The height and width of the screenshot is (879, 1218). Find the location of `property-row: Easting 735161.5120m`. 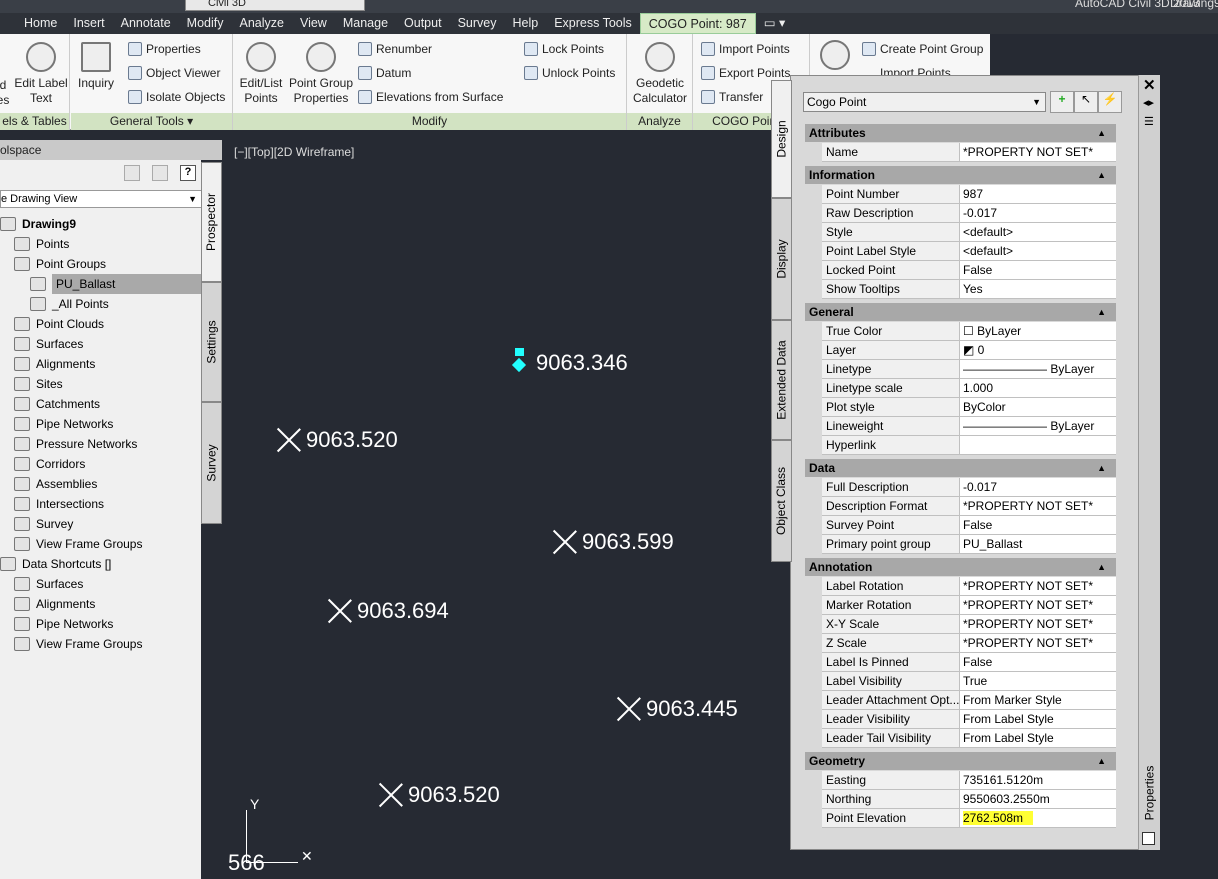

property-row: Easting 735161.5120m is located at coordinates (969, 780).